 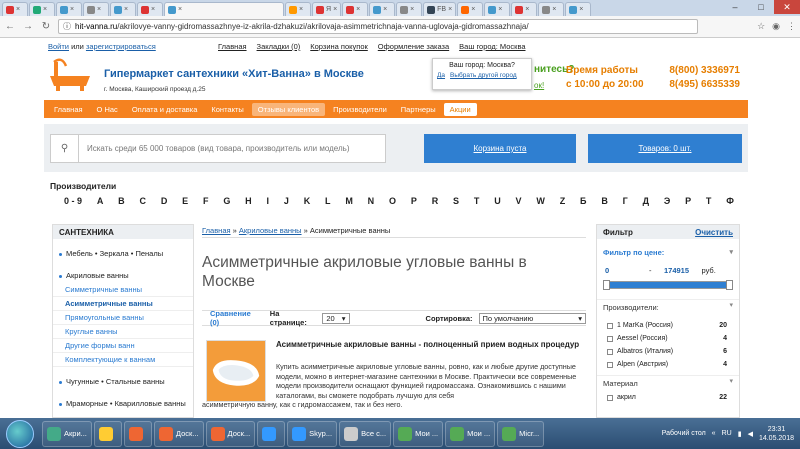 What do you see at coordinates (107, 109) in the screenshot?
I see `nav-item: О Нас` at bounding box center [107, 109].